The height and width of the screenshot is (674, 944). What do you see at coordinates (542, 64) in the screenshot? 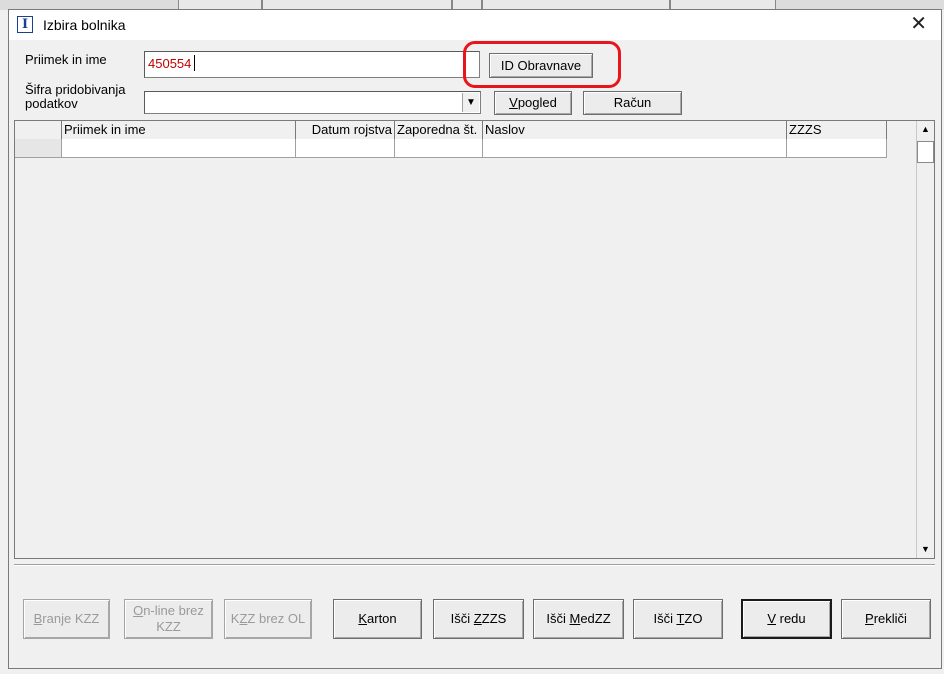
I see `red-highlight-annotation` at bounding box center [542, 64].